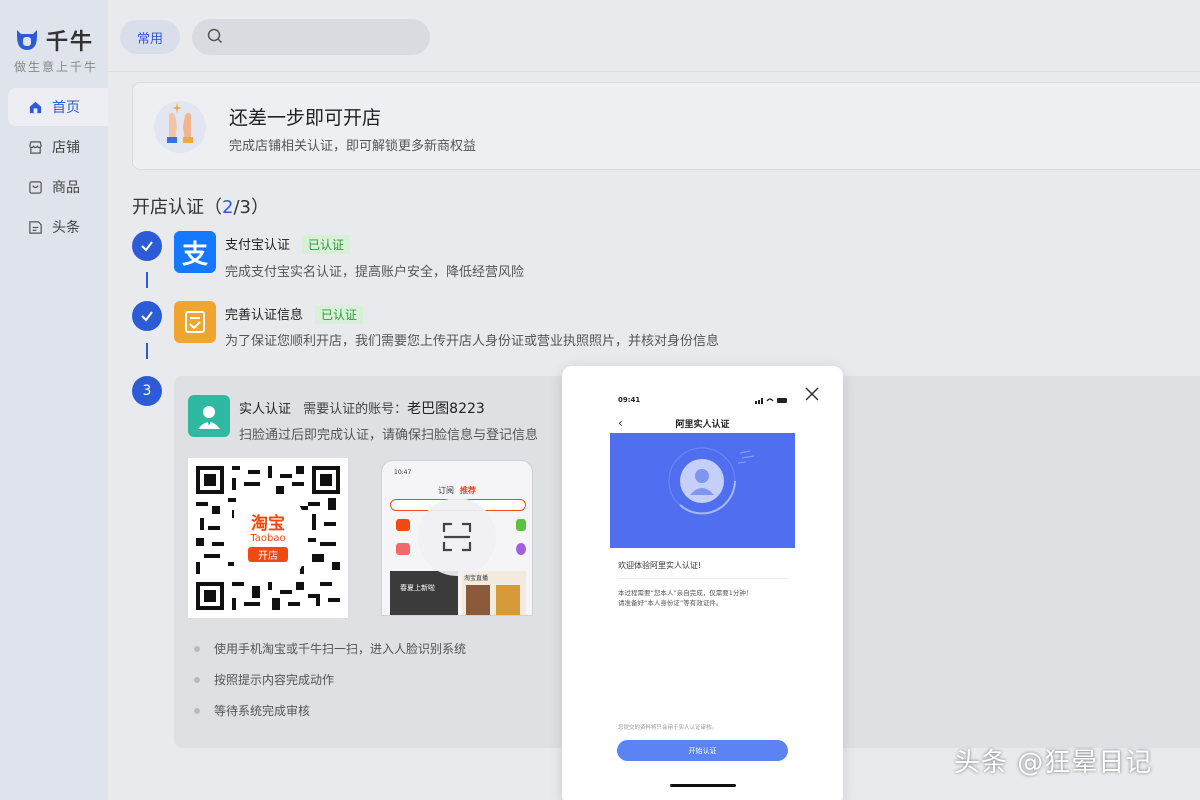 This screenshot has height=800, width=1200. Describe the element at coordinates (375, 272) in the screenshot. I see `step-1-desc: 完成支付宝实名认证，提高账户安全，降低经营风险` at that location.